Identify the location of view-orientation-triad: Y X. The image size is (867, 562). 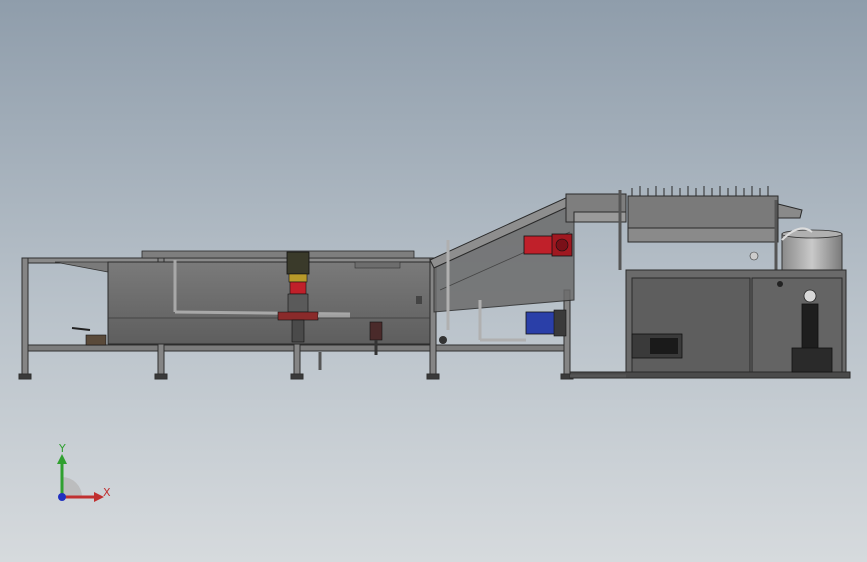
(80, 475).